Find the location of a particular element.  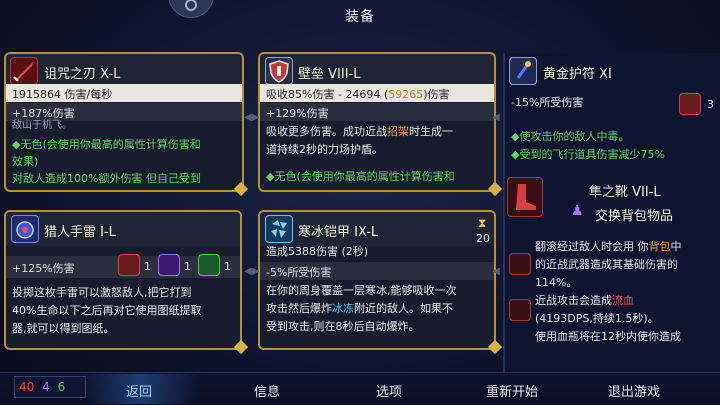

amulet-scroll-count: 3 is located at coordinates (710, 104).